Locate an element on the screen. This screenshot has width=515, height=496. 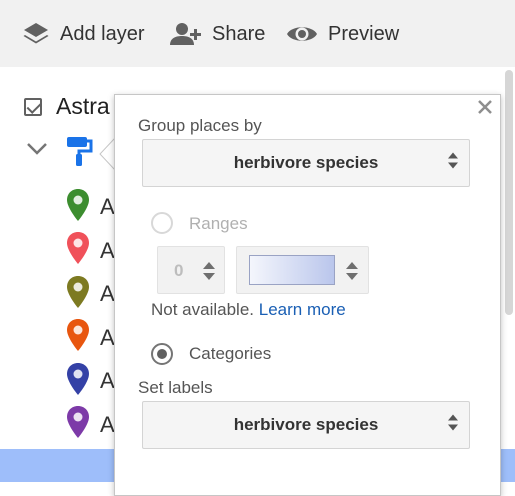
share-label: Share is located at coordinates (239, 33).